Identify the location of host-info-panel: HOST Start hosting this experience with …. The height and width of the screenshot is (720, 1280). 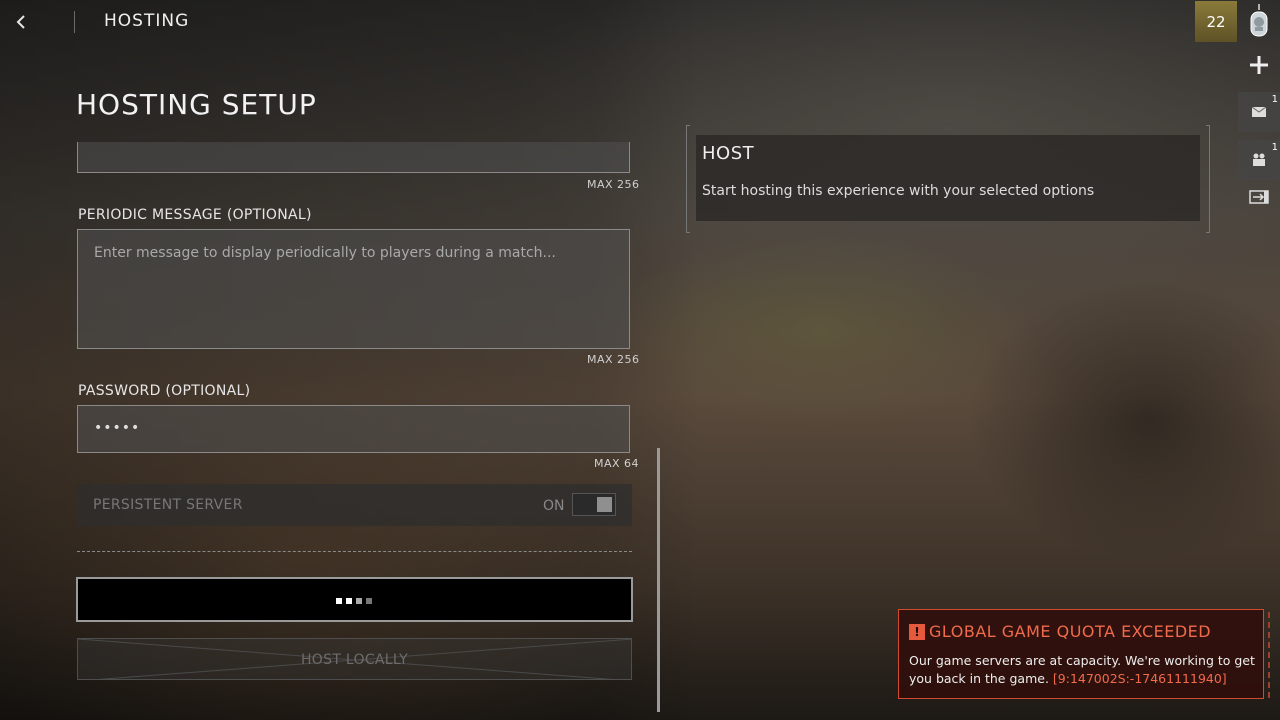
(948, 179).